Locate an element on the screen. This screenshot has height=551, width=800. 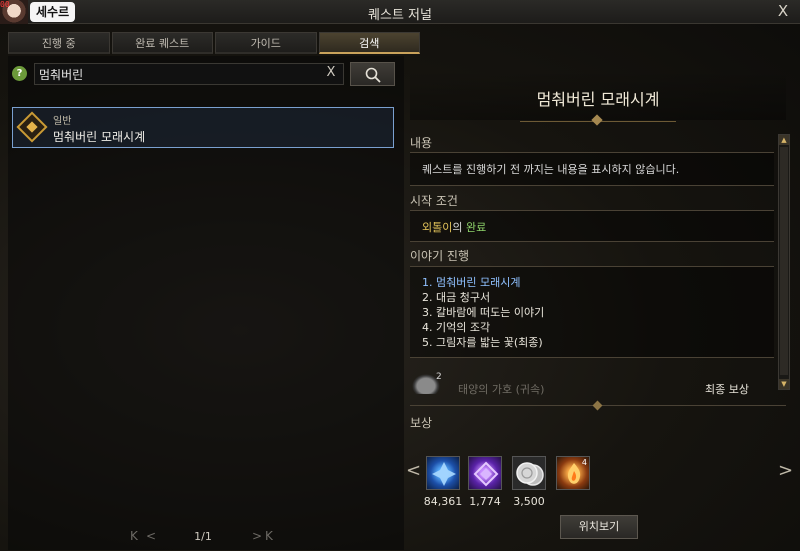
page-number: 1/1 is located at coordinates (203, 536).